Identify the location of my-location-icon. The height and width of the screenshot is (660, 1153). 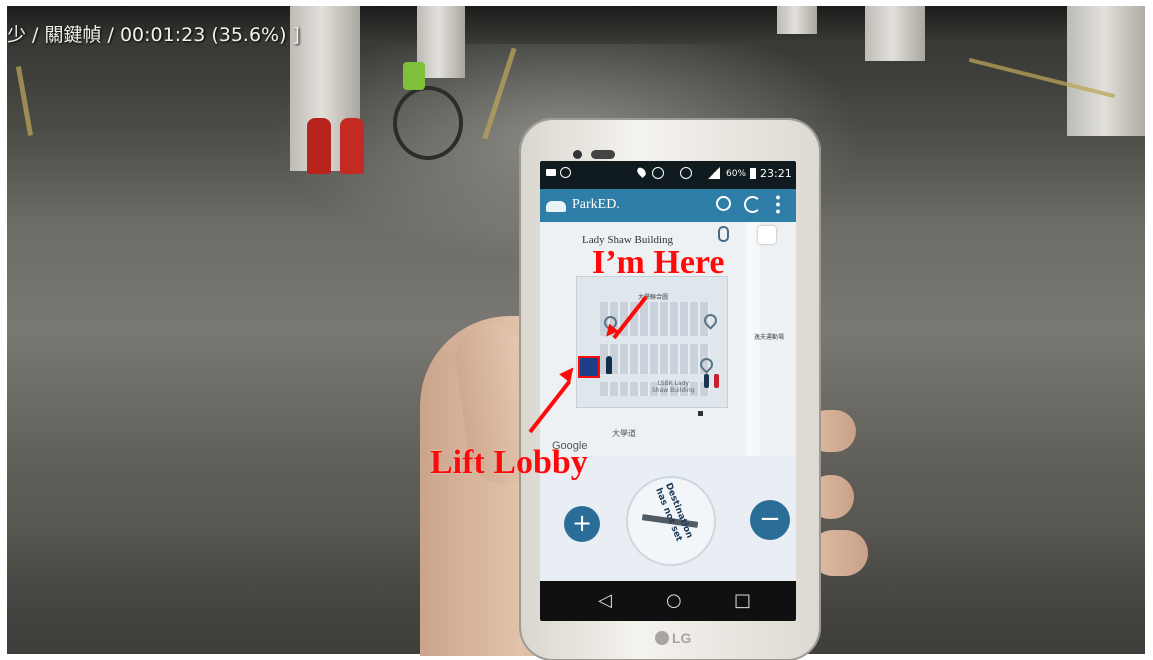
(767, 235).